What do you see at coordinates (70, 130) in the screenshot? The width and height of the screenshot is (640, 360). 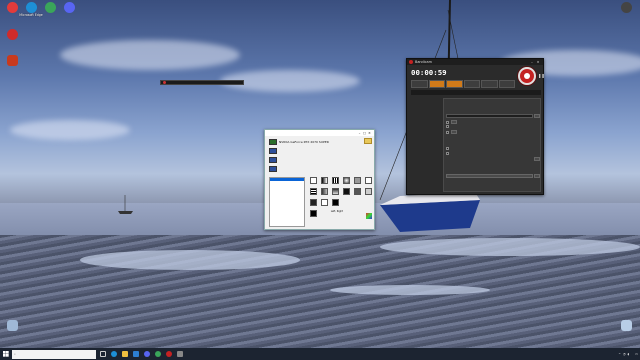 I see `cloud` at bounding box center [70, 130].